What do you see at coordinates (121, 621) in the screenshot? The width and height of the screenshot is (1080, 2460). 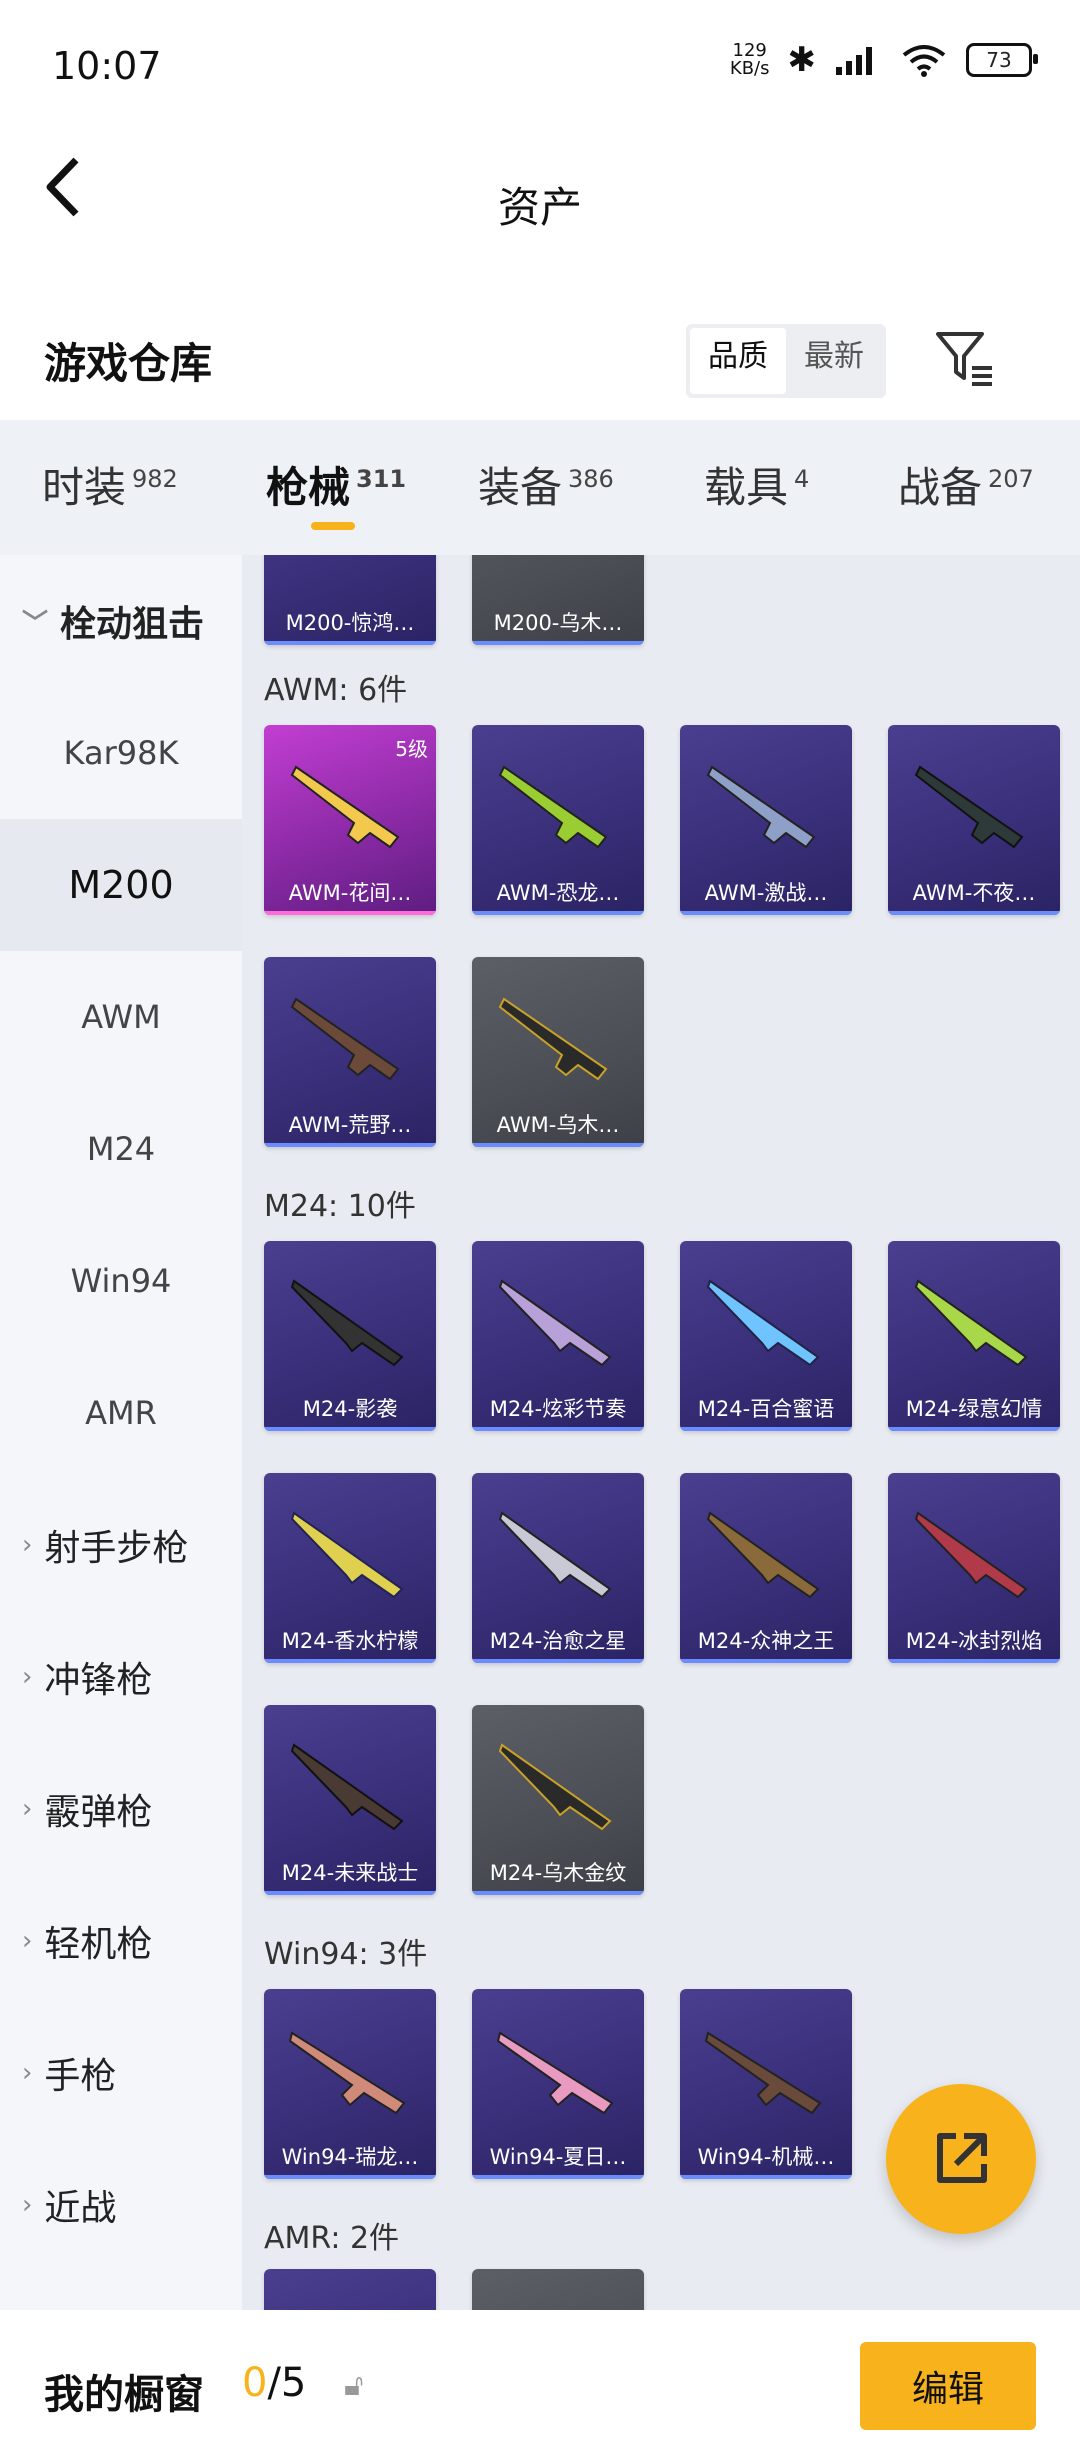 I see `sidebar-group-bolt-sniper: ﹀ 栓动狙击` at bounding box center [121, 621].